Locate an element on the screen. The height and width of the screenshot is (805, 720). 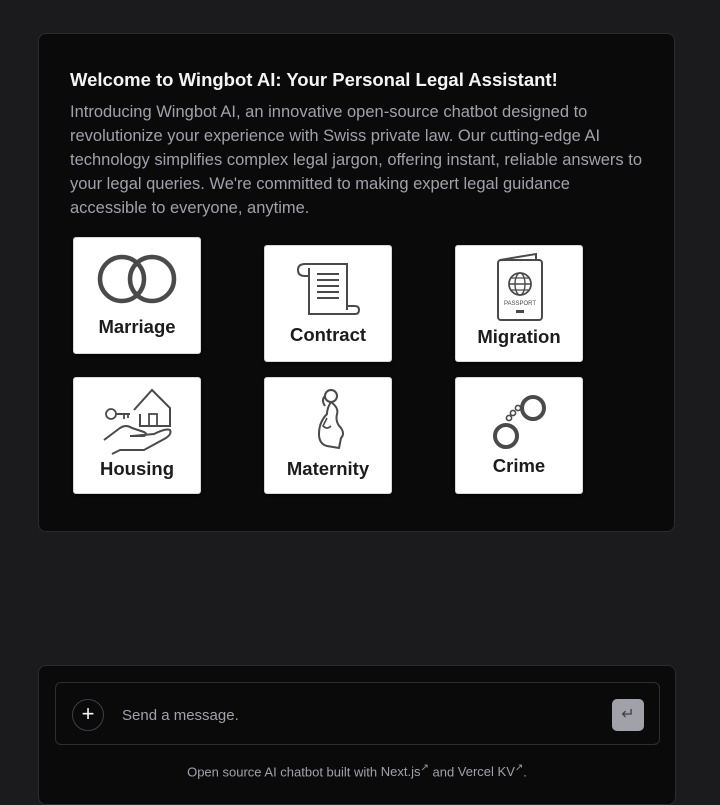
passport-icon: PASSPORT is located at coordinates (520, 286).